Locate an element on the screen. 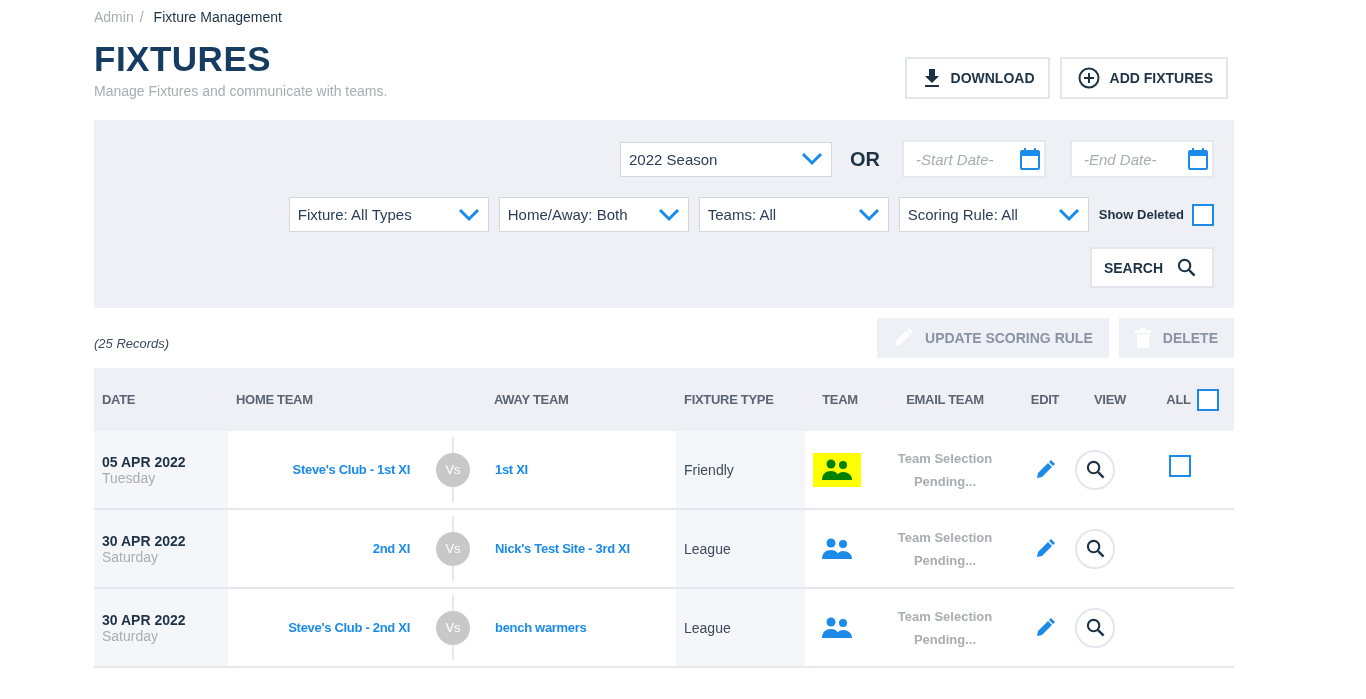 The image size is (1366, 699). column-header: TEAM is located at coordinates (840, 399).